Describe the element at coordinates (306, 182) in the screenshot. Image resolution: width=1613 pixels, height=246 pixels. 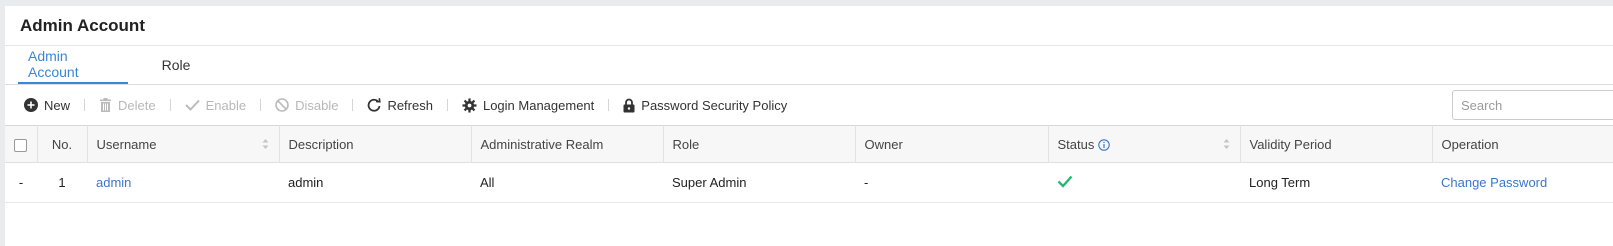
I see `row-description: admin` at that location.